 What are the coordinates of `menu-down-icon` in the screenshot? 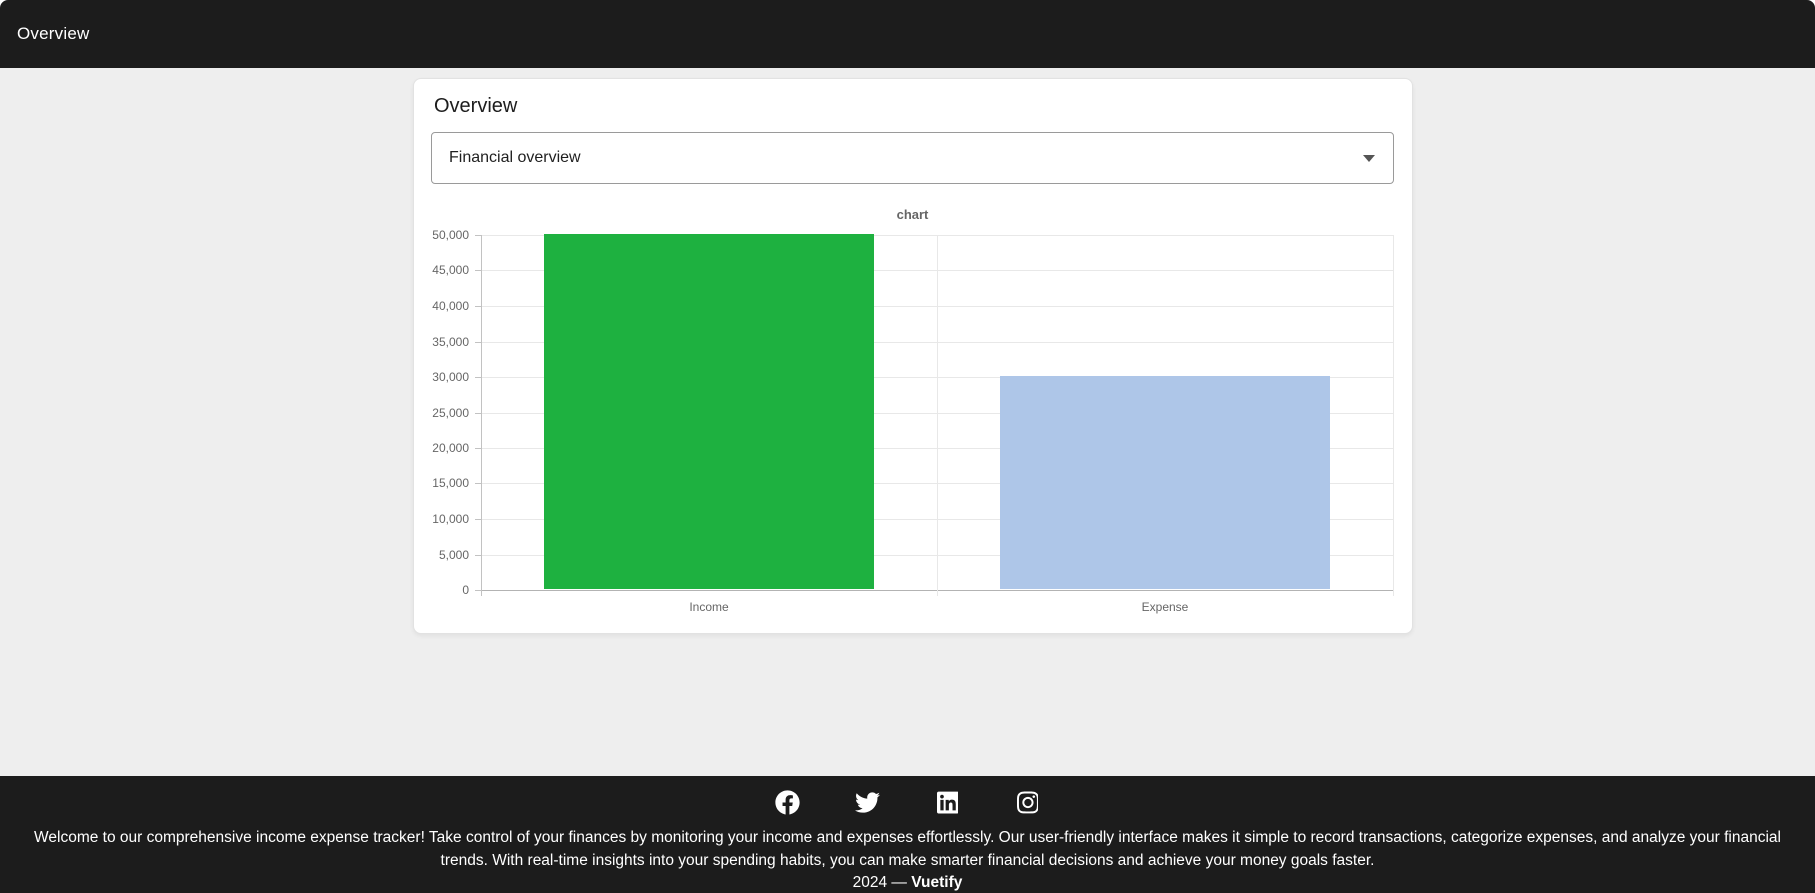 It's located at (1369, 158).